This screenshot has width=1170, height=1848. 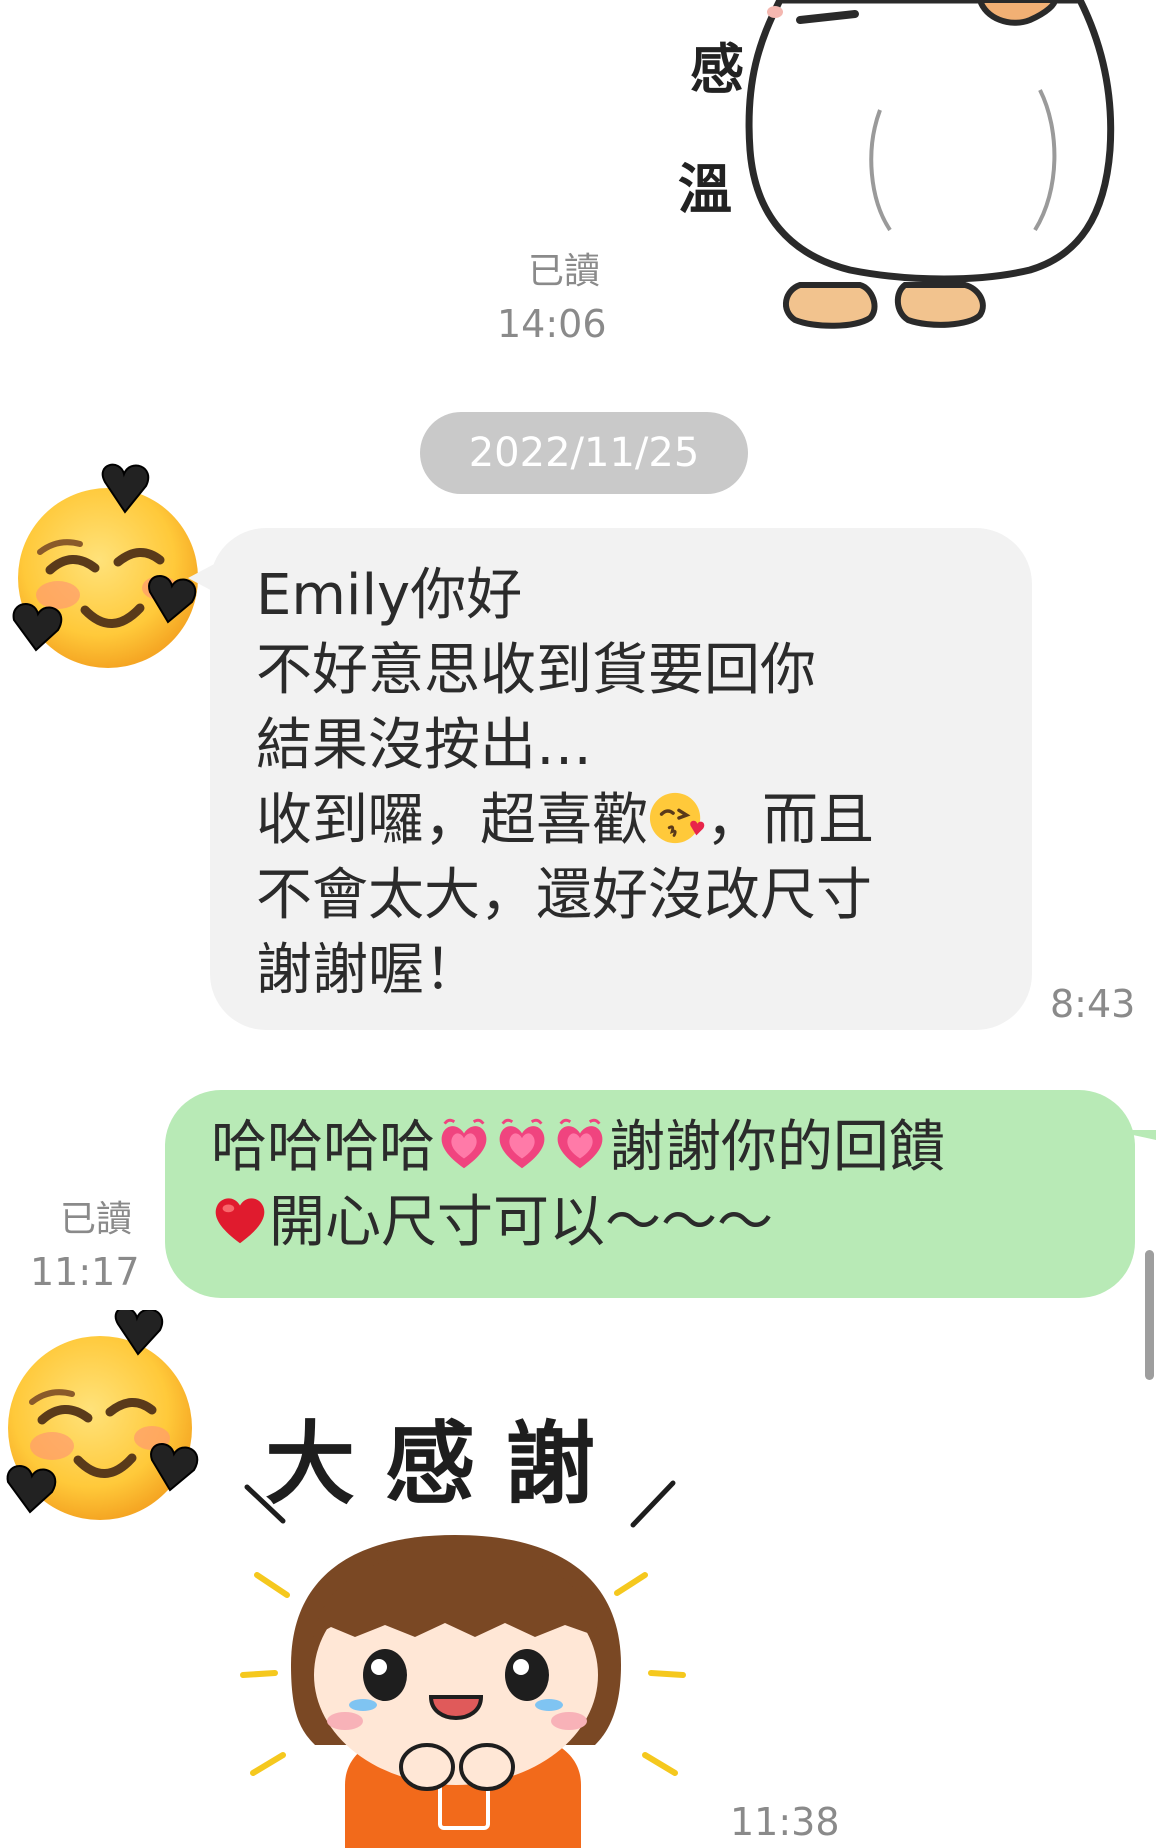 I want to click on read-status-outgoing: 已讀, so click(x=95, y=1219).